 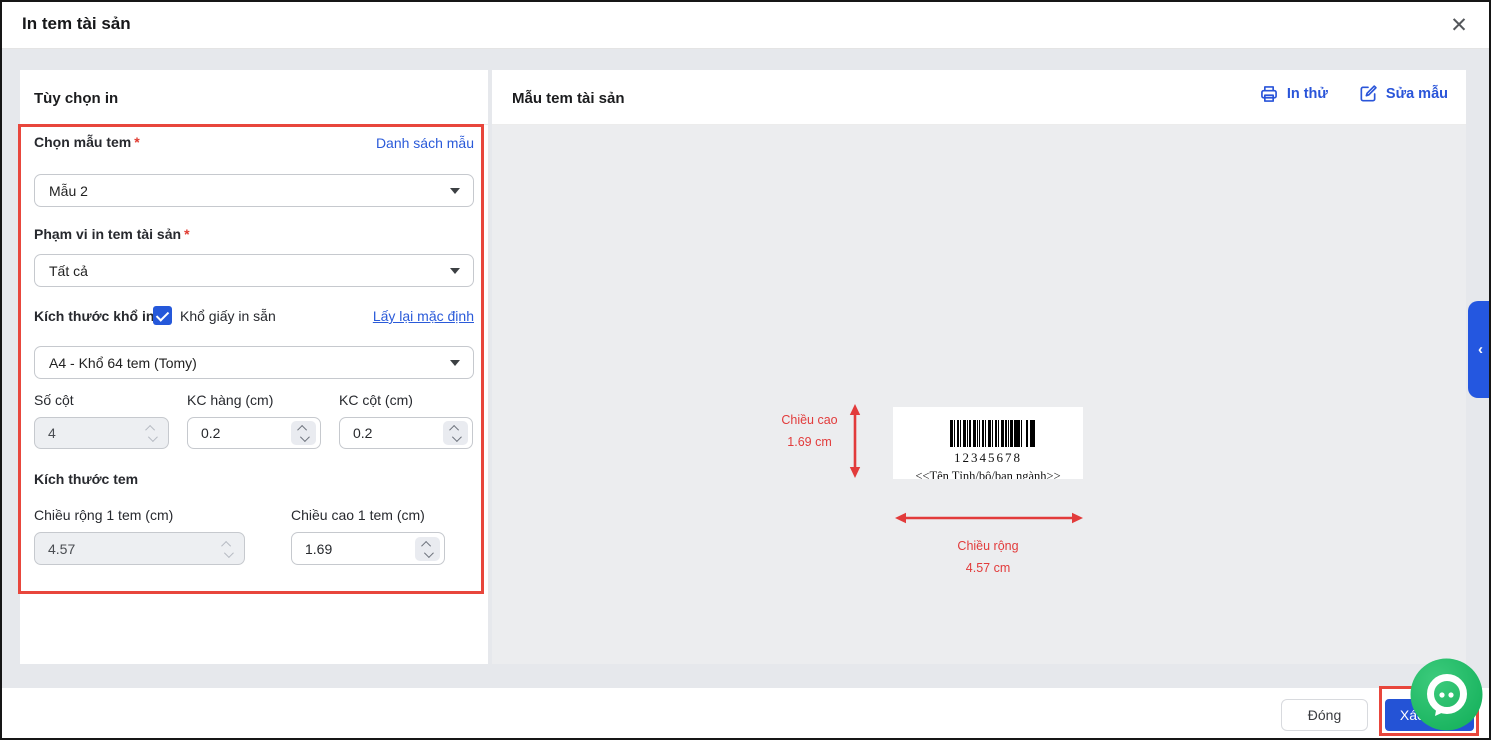 I want to click on range-select-value: Tất cả, so click(x=68, y=270).